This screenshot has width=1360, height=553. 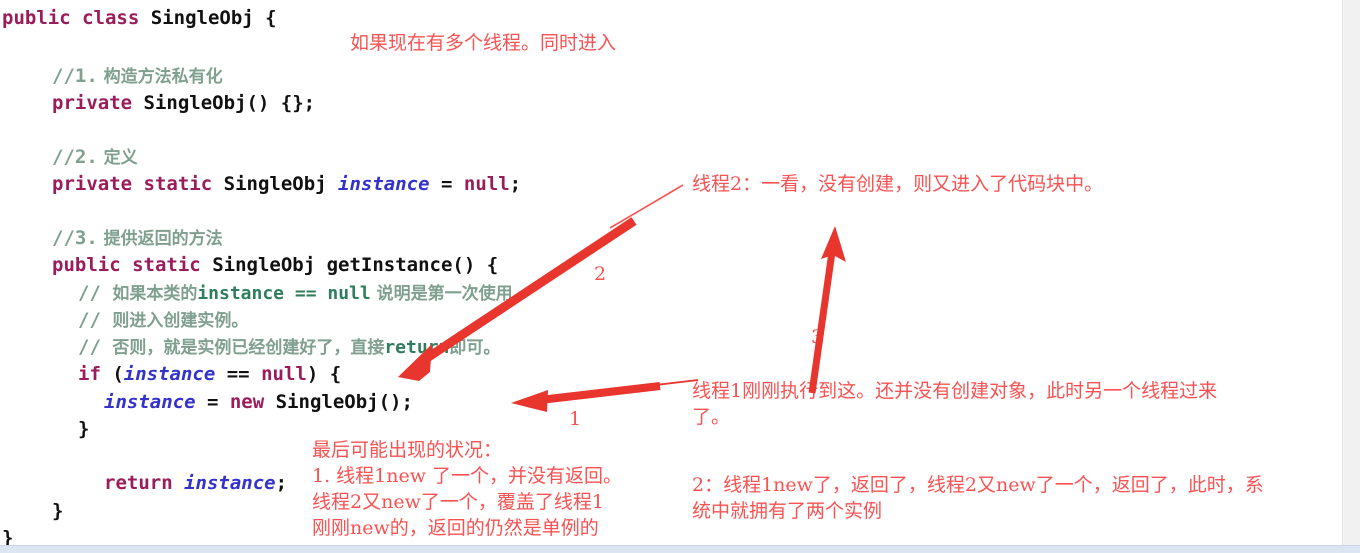 I want to click on code-token: 否则，就是实例已经创建好了，直接, so click(x=248, y=348).